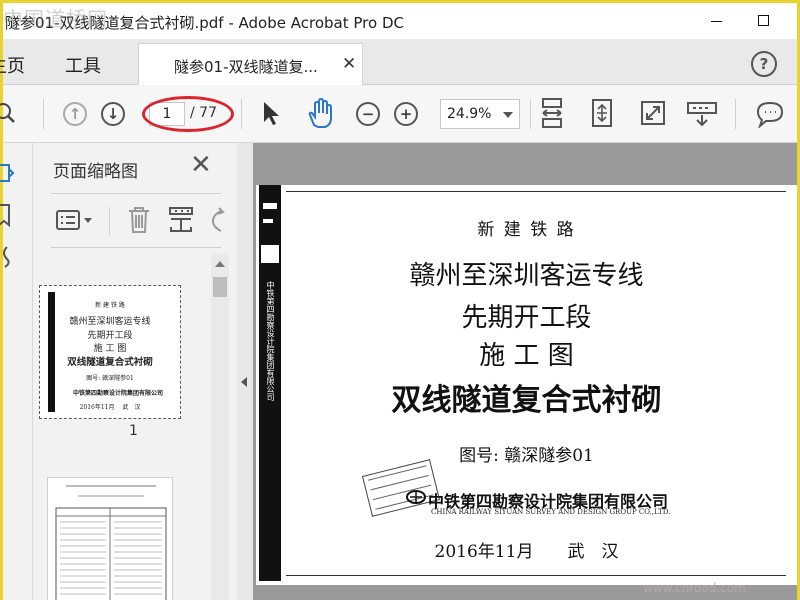  What do you see at coordinates (117, 393) in the screenshot?
I see `thumb-line: 中铁第四勘察设计院集团有限公司` at bounding box center [117, 393].